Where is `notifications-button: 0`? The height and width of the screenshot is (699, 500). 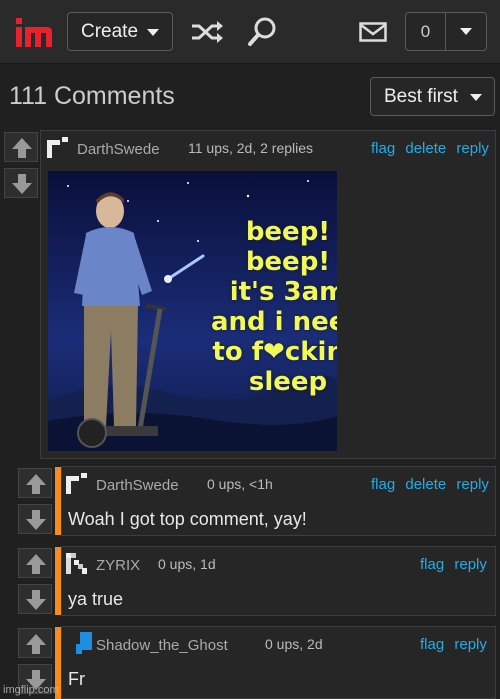 notifications-button: 0 is located at coordinates (446, 31).